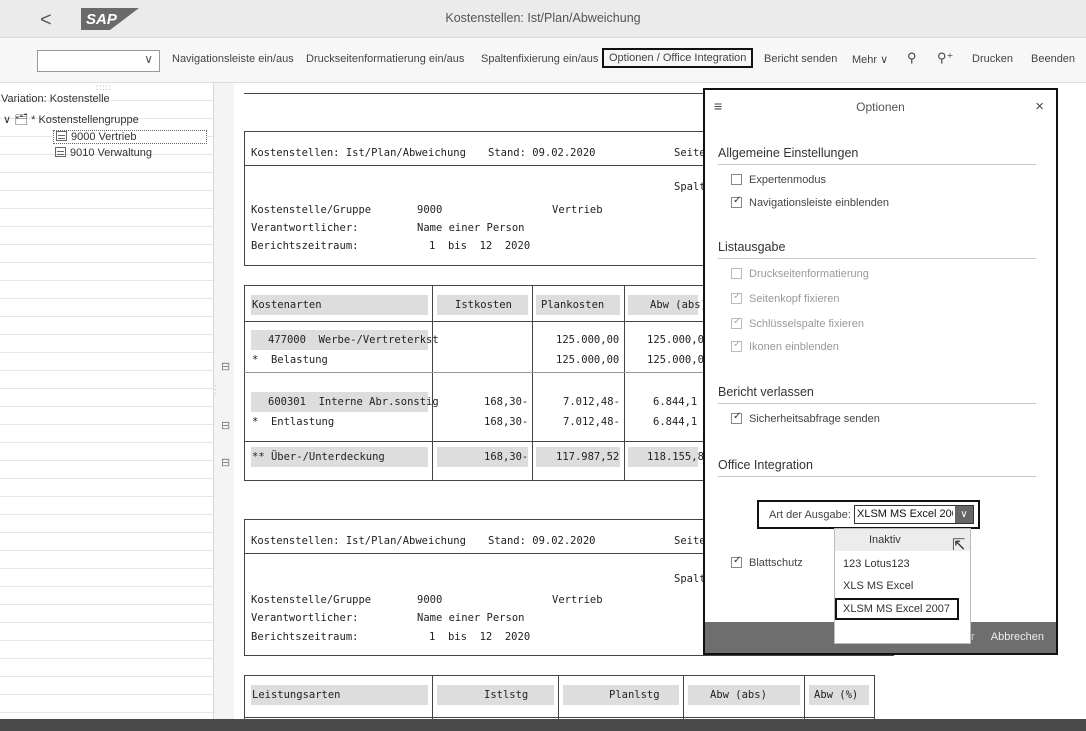 This screenshot has height=731, width=1086. Describe the element at coordinates (902, 564) in the screenshot. I see `dropdown-option-lotus123: 123 Lotus123` at that location.